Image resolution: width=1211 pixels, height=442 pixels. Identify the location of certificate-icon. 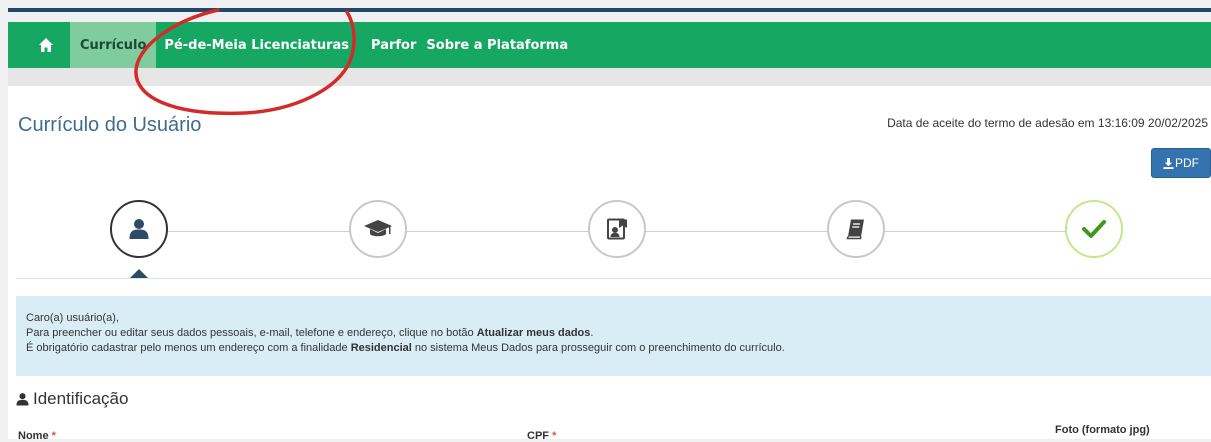
(617, 229).